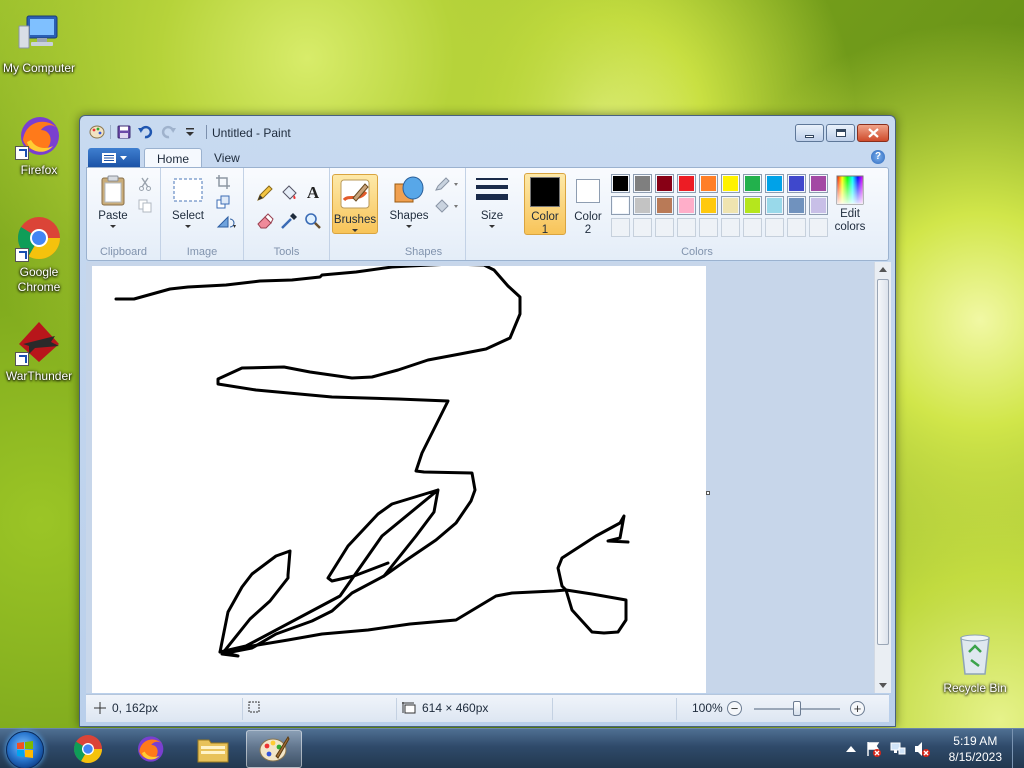 The height and width of the screenshot is (768, 1024). I want to click on redo-icon, so click(168, 132).